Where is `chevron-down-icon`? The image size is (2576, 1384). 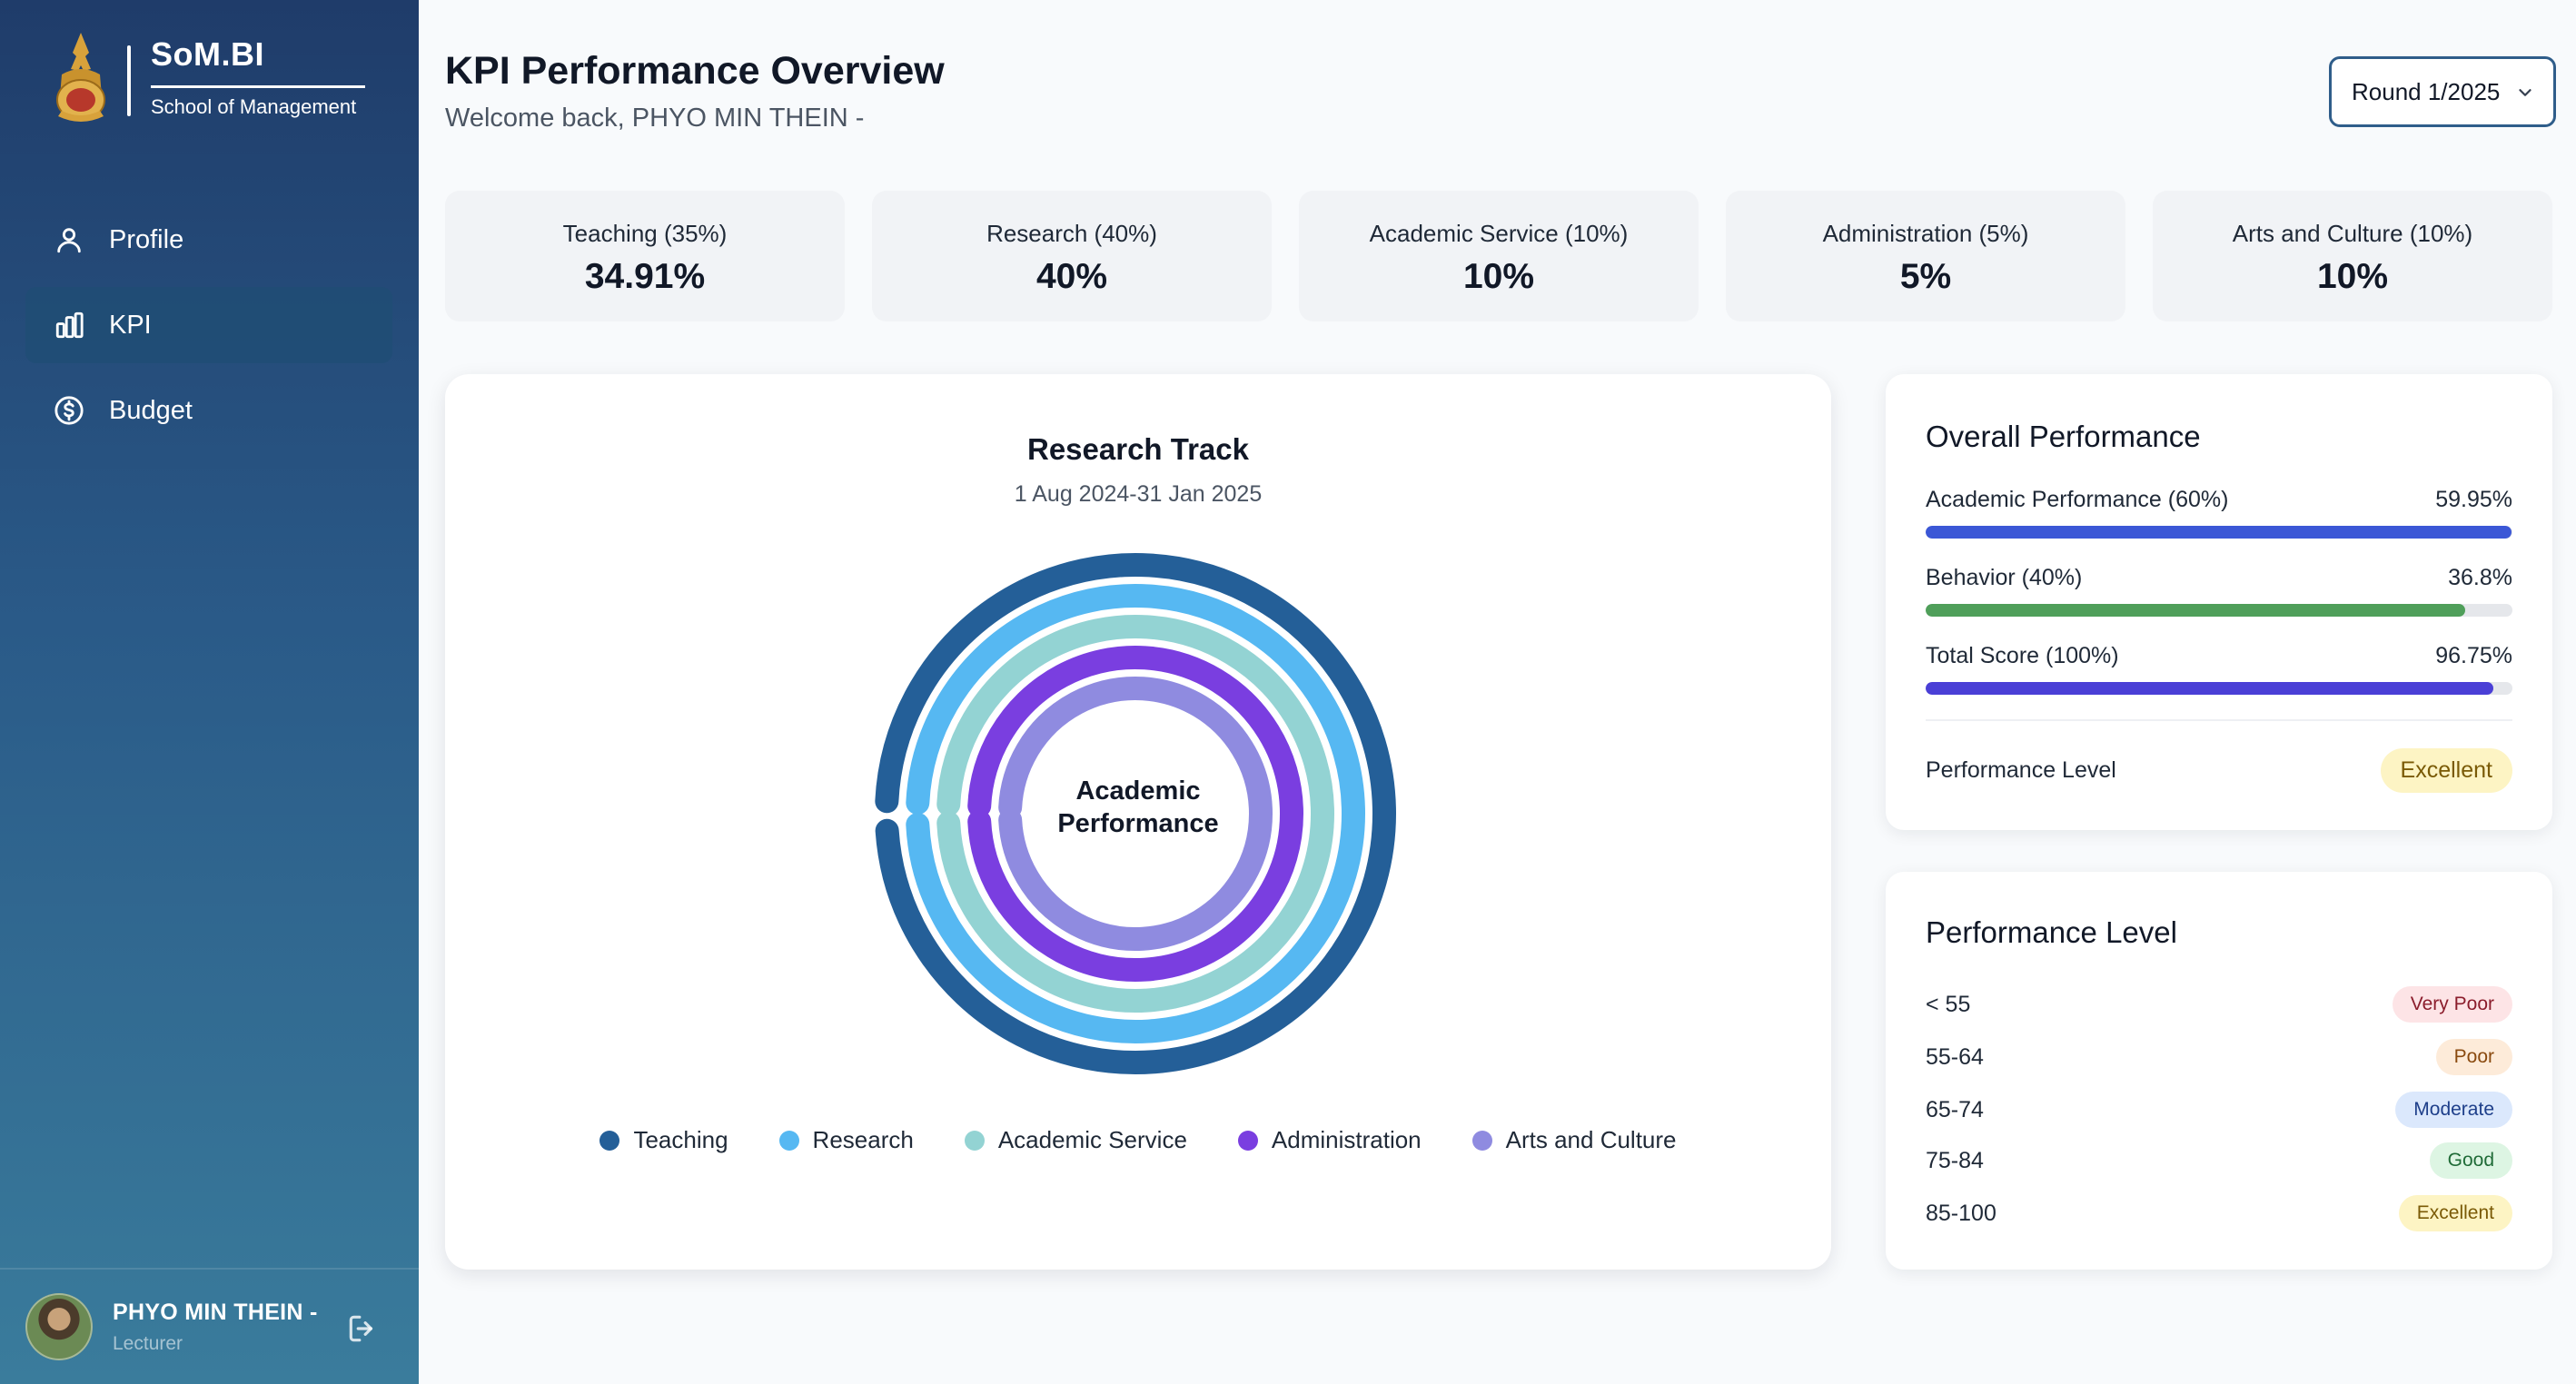
chevron-down-icon is located at coordinates (2525, 92).